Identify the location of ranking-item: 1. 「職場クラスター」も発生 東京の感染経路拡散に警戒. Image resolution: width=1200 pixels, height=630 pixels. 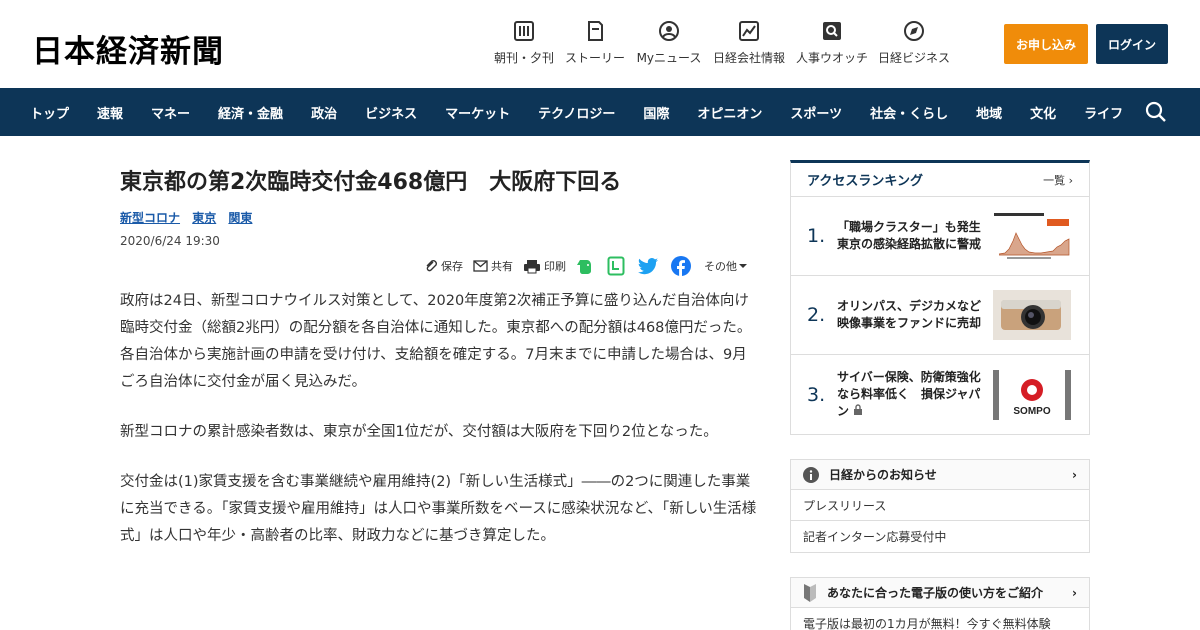
(940, 236).